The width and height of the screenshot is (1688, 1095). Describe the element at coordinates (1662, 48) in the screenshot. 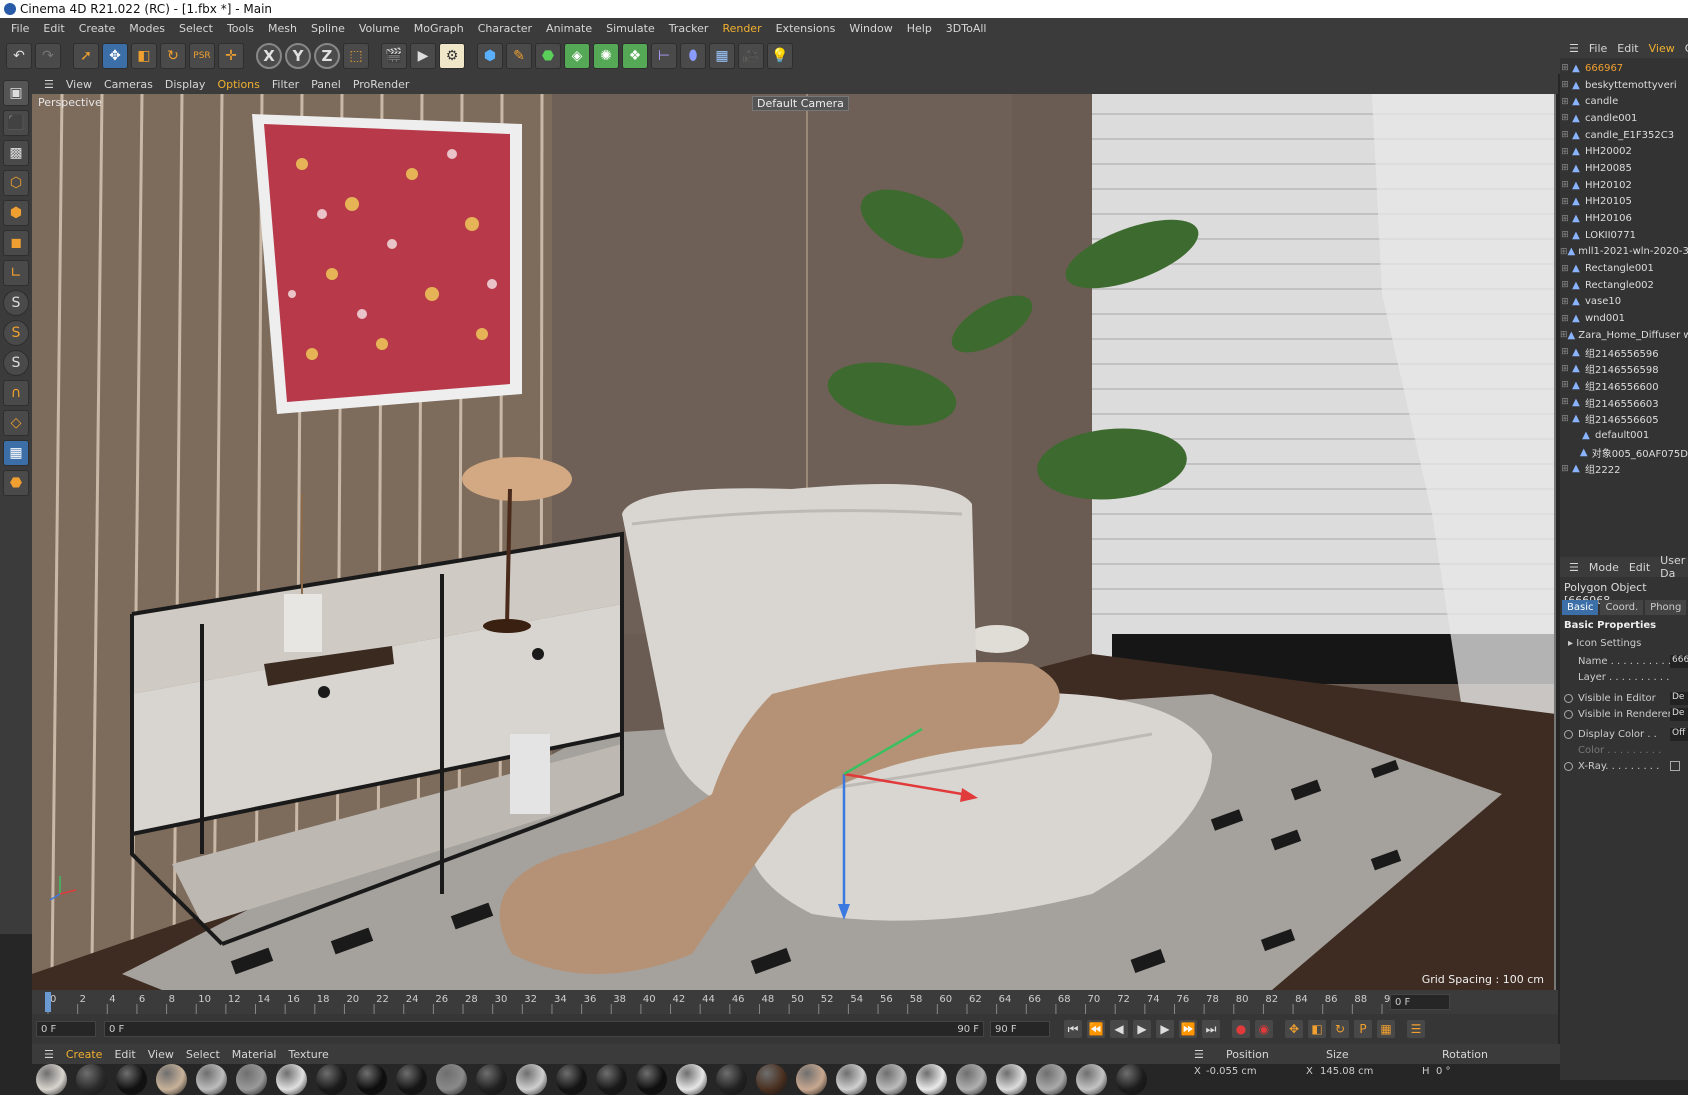

I see `object-menu-view: View` at that location.